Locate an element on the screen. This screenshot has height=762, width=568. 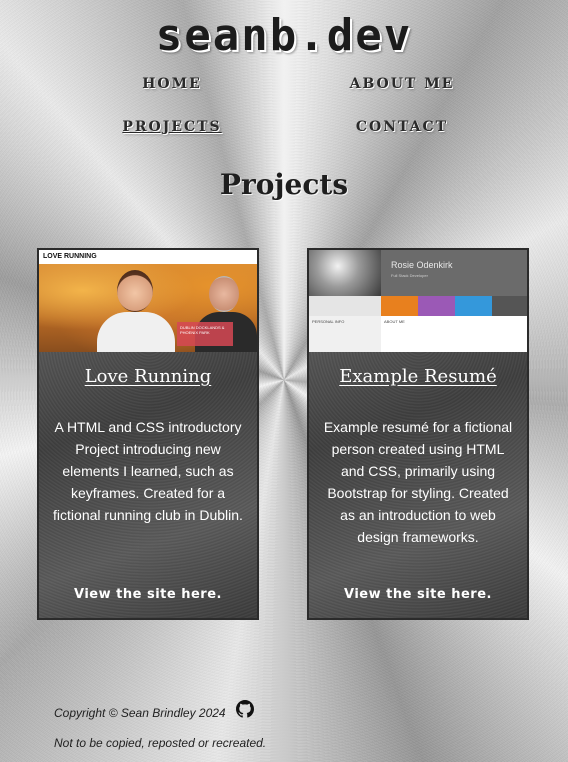
nav-contact: CONTACT is located at coordinates (402, 127).